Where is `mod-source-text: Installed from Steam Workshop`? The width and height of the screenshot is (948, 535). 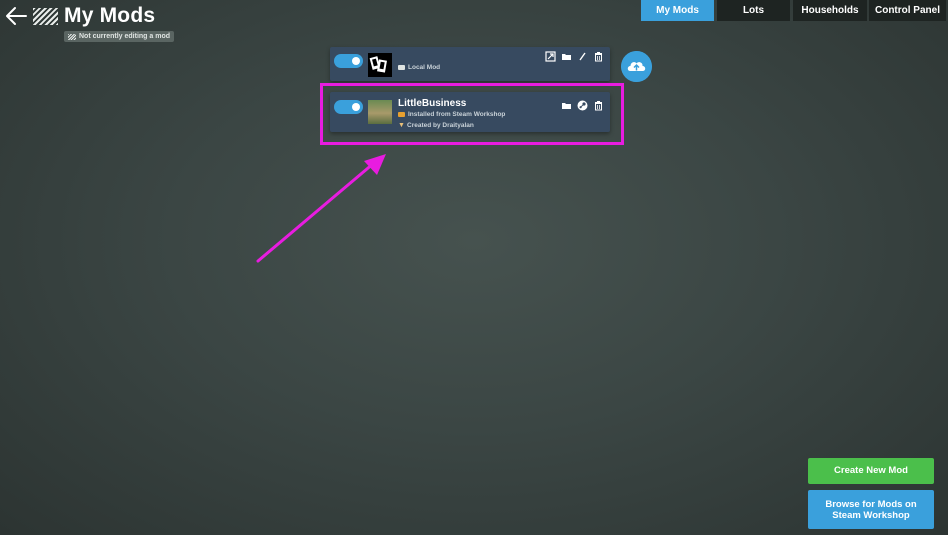 mod-source-text: Installed from Steam Workshop is located at coordinates (457, 114).